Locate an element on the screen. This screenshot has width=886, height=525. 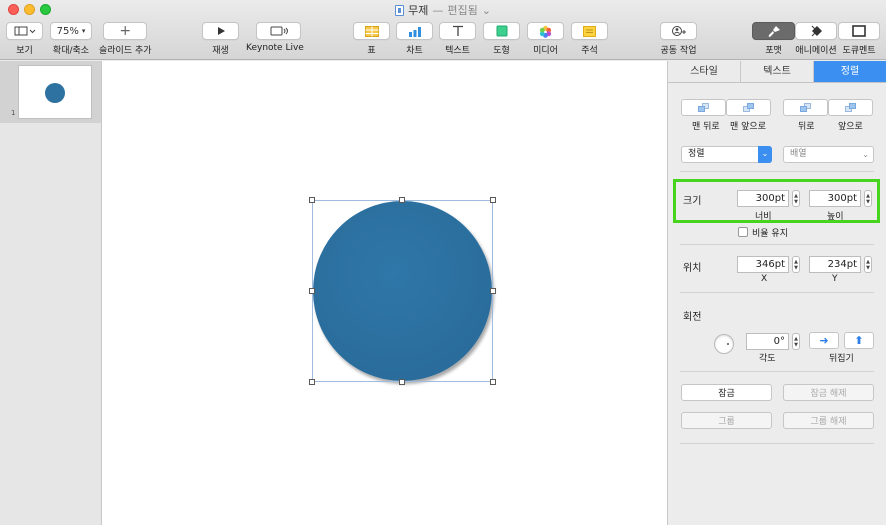
zoom-control: 75% ▾ 확대/축소 is located at coordinates (71, 39).